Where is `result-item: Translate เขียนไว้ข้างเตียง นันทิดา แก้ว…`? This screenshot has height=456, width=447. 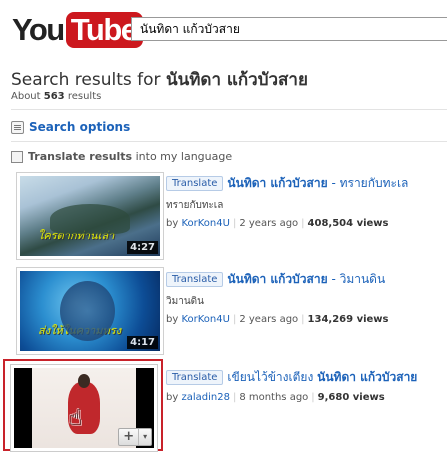
result-item: Translate เขียนไว้ข้างเตียง นันทิดา แก้ว… is located at coordinates (306, 385).